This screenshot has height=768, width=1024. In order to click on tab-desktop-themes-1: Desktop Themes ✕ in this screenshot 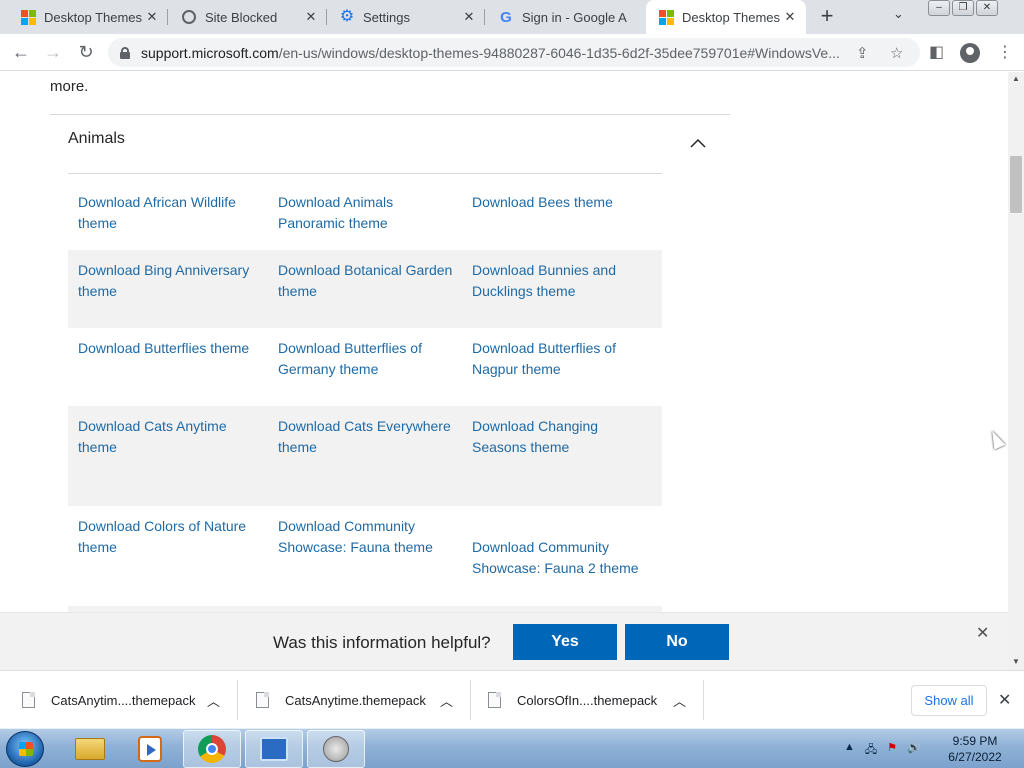, I will do `click(88, 17)`.